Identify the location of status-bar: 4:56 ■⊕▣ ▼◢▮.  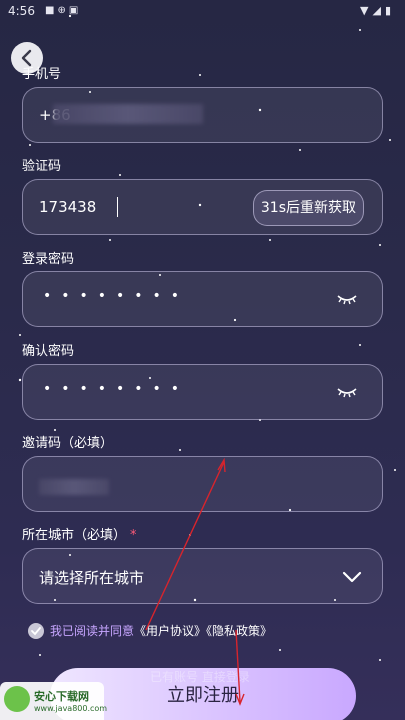
(202, 12).